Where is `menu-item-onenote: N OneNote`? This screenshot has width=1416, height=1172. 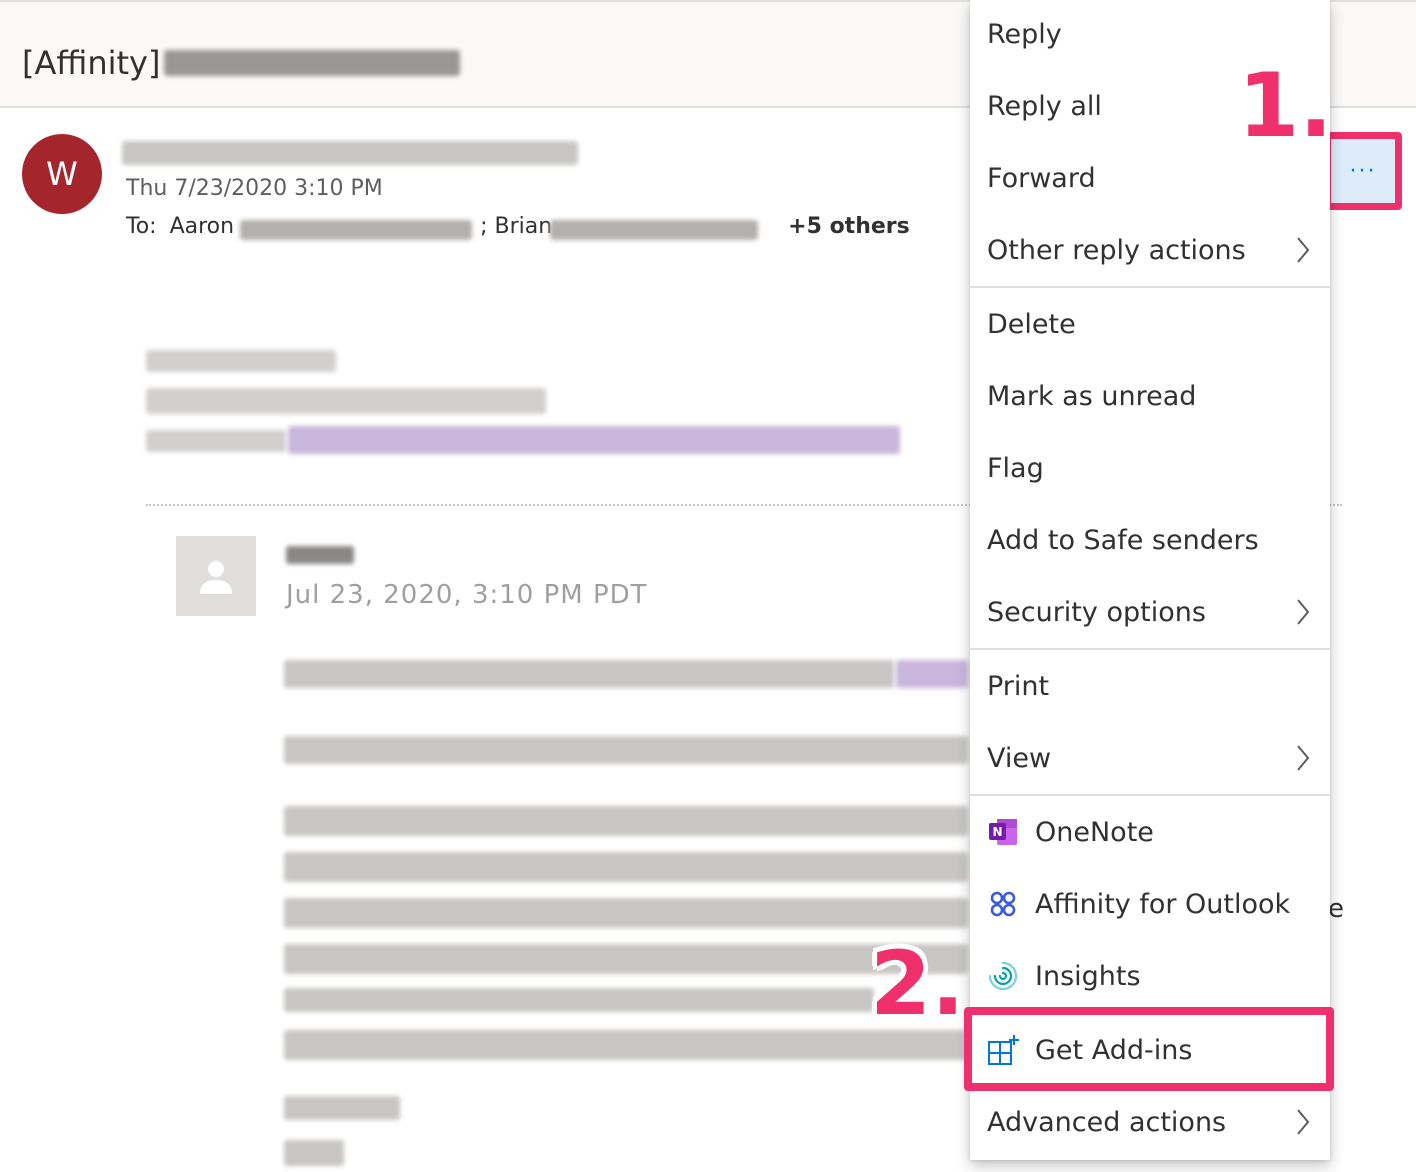
menu-item-onenote: N OneNote is located at coordinates (1150, 832).